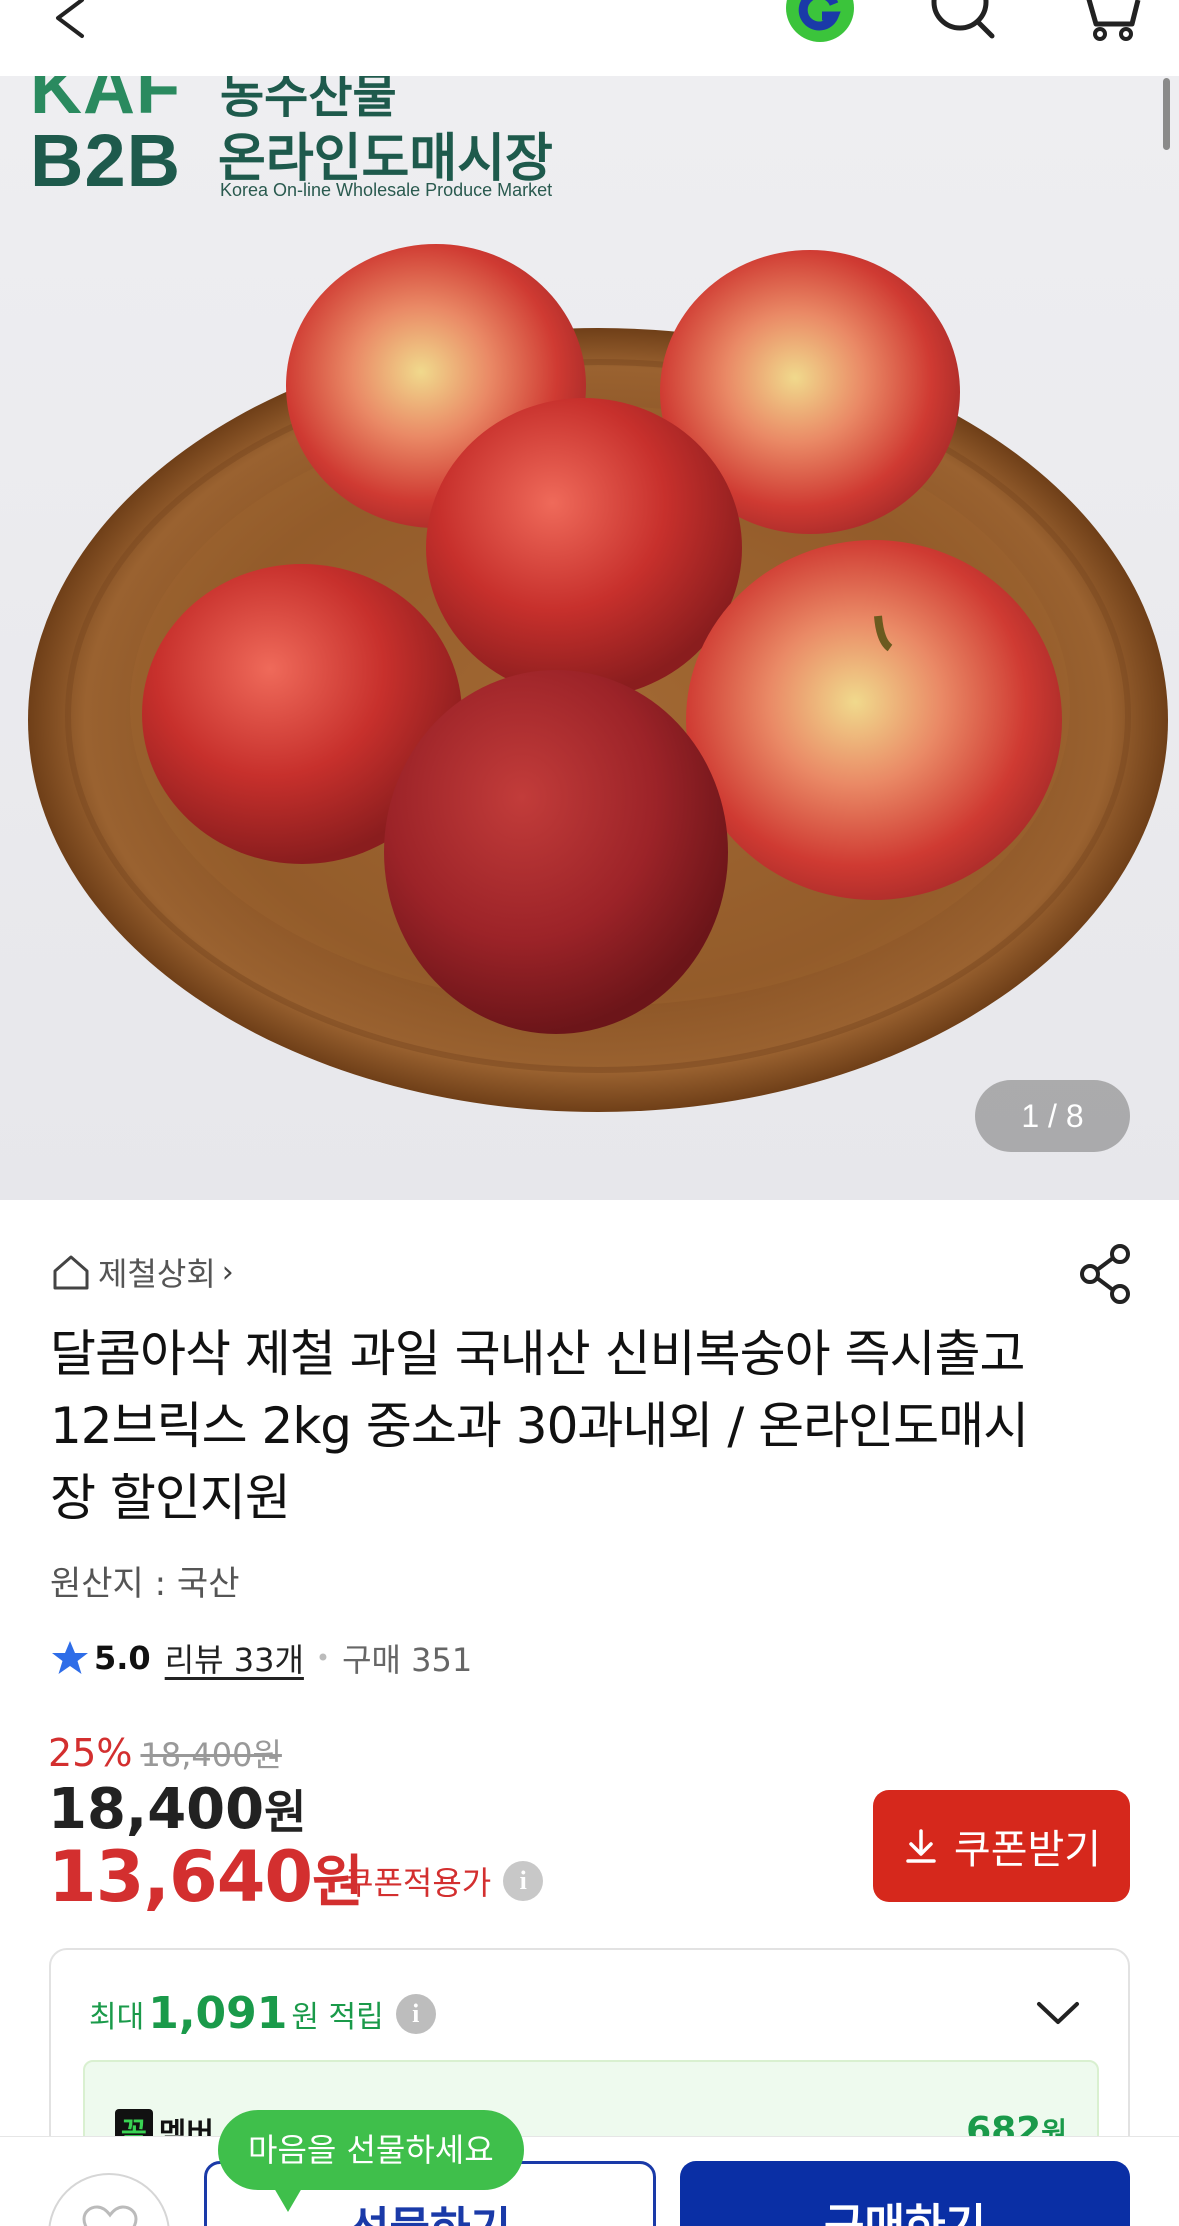 This screenshot has width=1179, height=2226. I want to click on chevron-right-icon: ›, so click(227, 1272).